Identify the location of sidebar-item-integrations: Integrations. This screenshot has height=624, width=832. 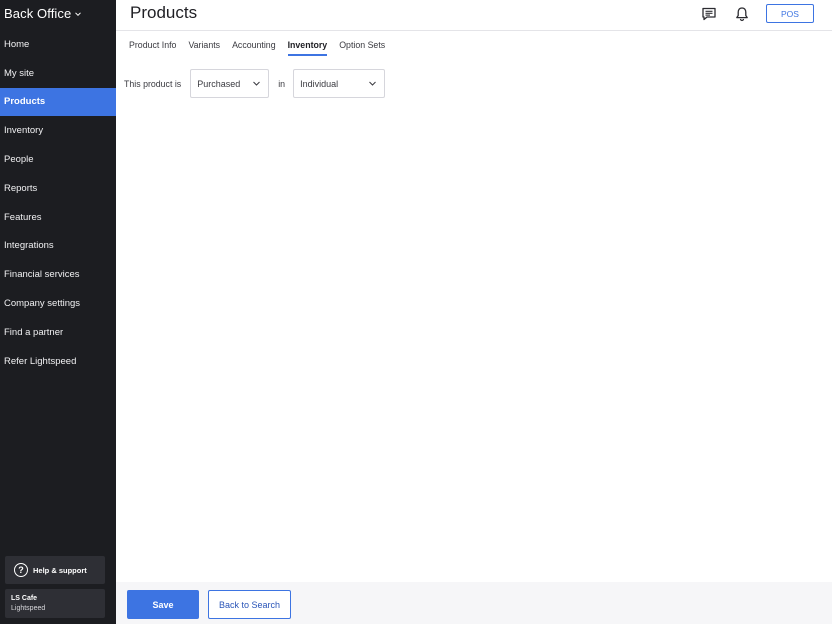
(58, 246).